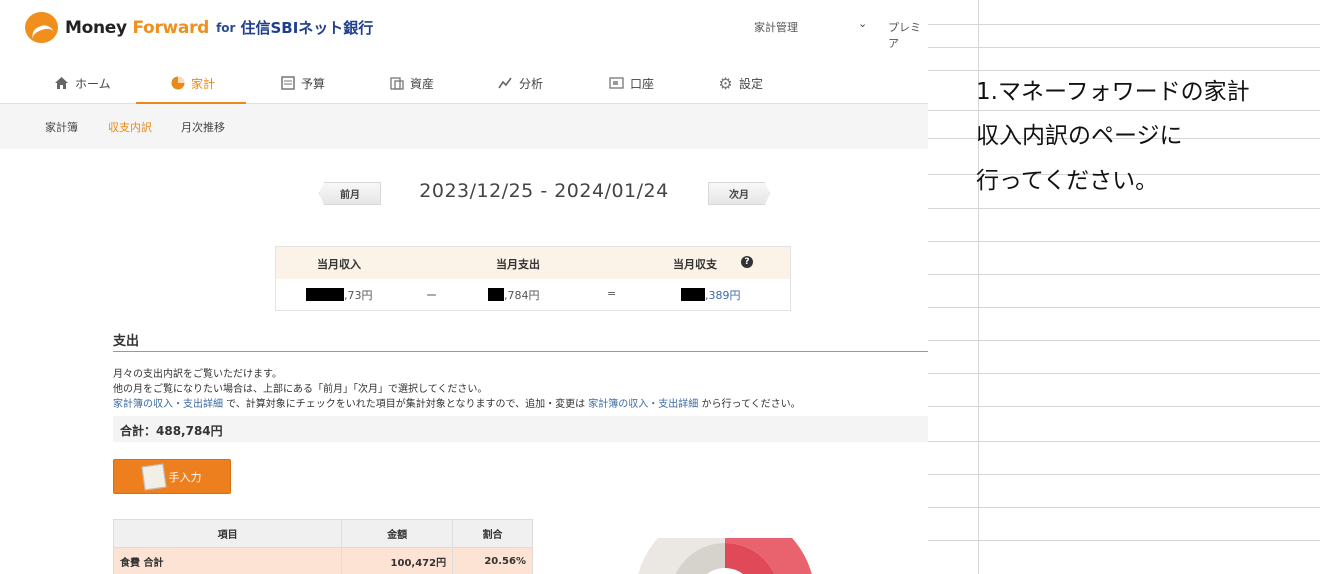  I want to click on period-range: 2023/12/25 - 2024/01/24, so click(544, 191).